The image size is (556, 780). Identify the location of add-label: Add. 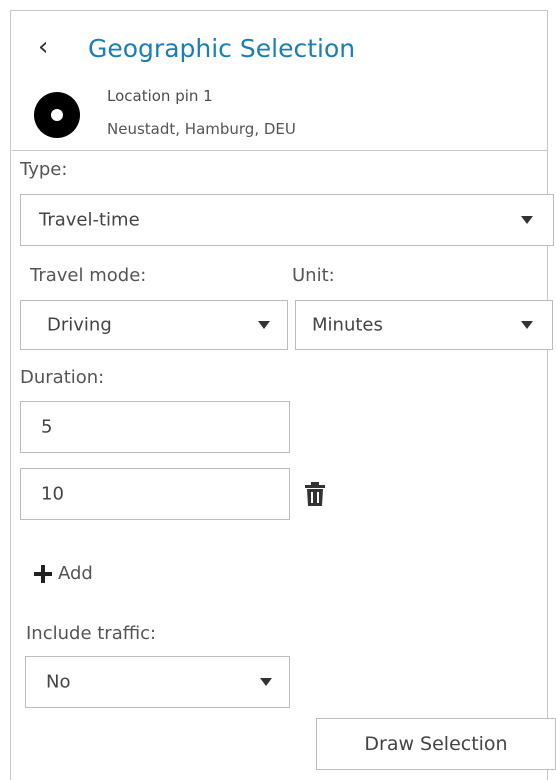
(75, 573).